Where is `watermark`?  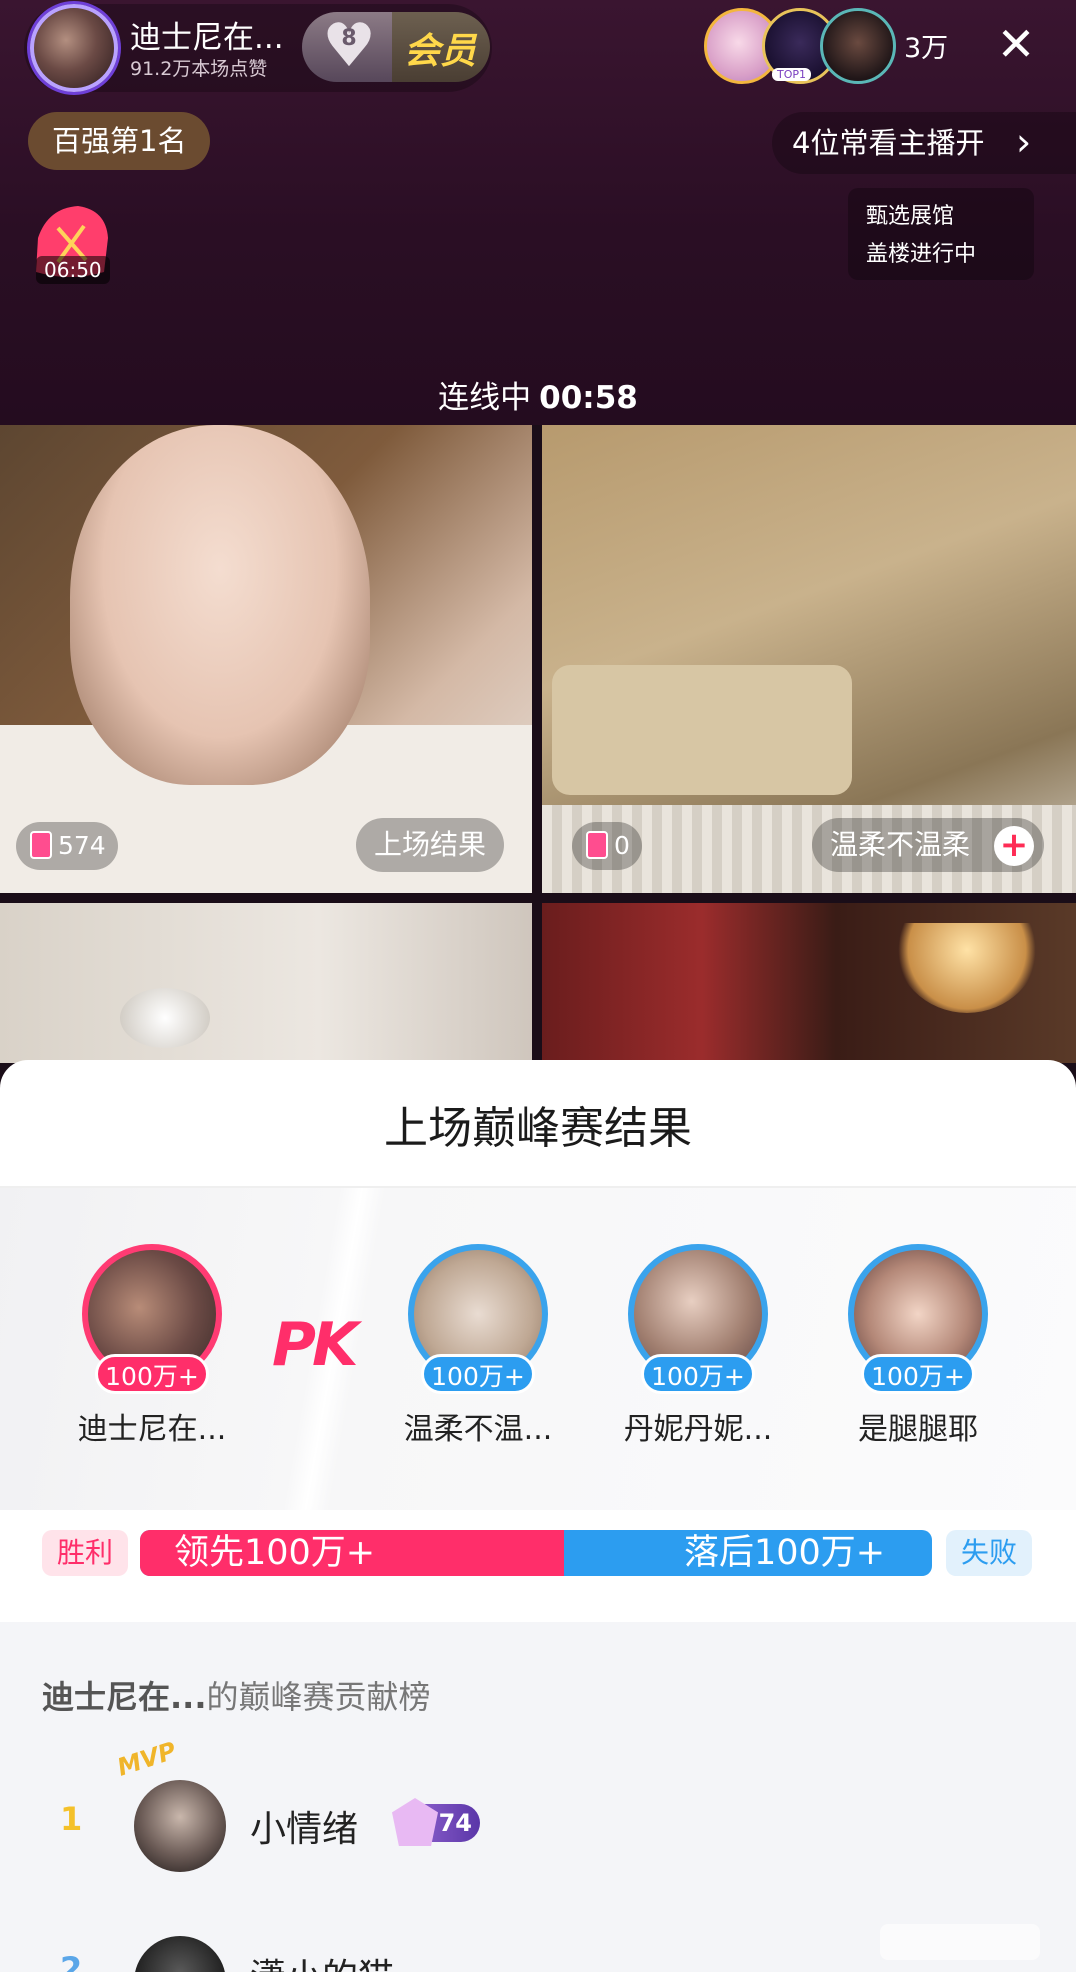
watermark is located at coordinates (960, 1942).